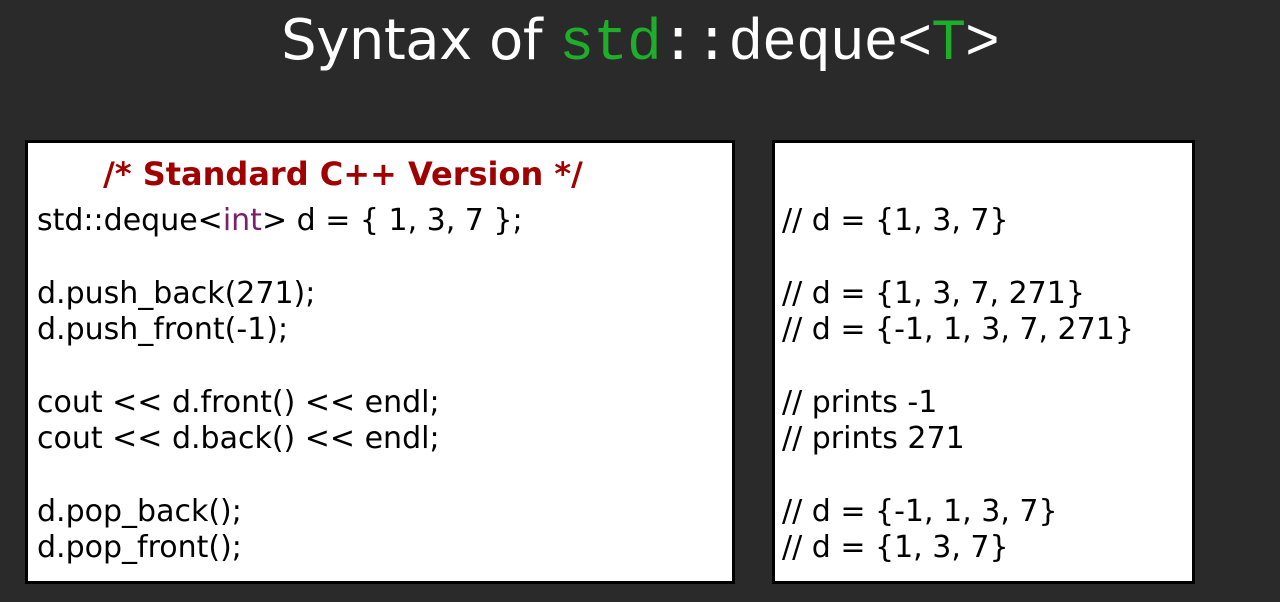 Image resolution: width=1280 pixels, height=602 pixels. What do you see at coordinates (695, 44) in the screenshot?
I see `title-code-sep: ::` at bounding box center [695, 44].